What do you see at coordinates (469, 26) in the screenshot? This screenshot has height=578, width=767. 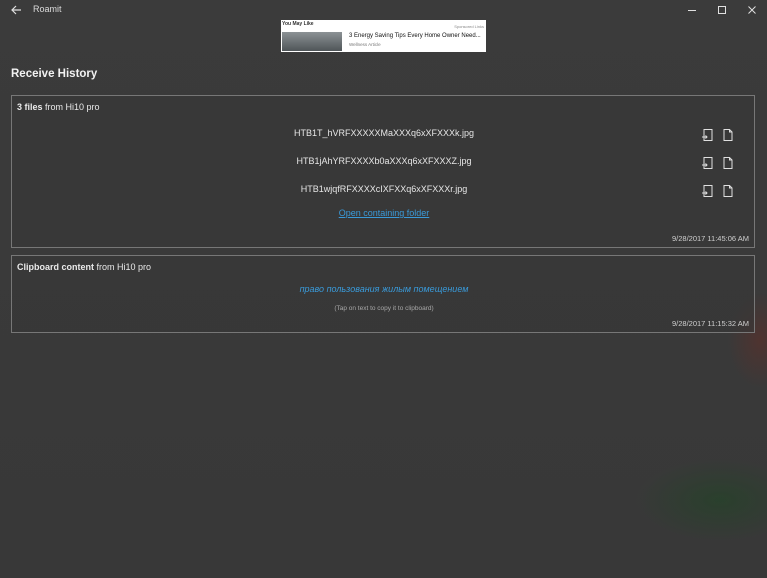 I see `ad-sponsored-label: Sponsored Links` at bounding box center [469, 26].